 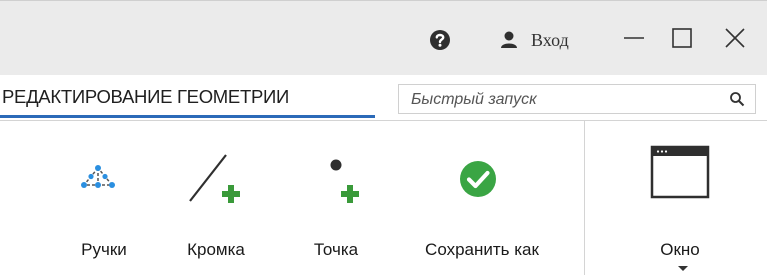 I want to click on edge-label: Кромка, so click(x=216, y=249).